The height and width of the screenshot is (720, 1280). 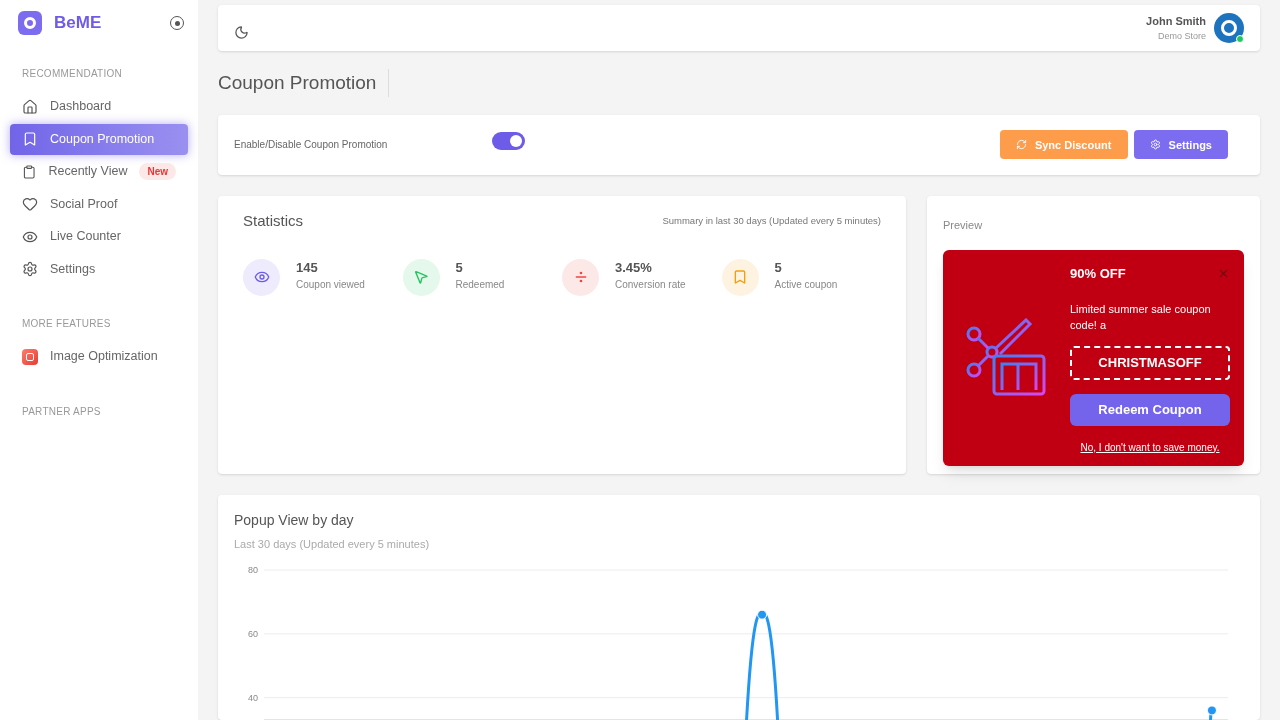 I want to click on decline-link: No, I don't want to save money., so click(x=1150, y=447).